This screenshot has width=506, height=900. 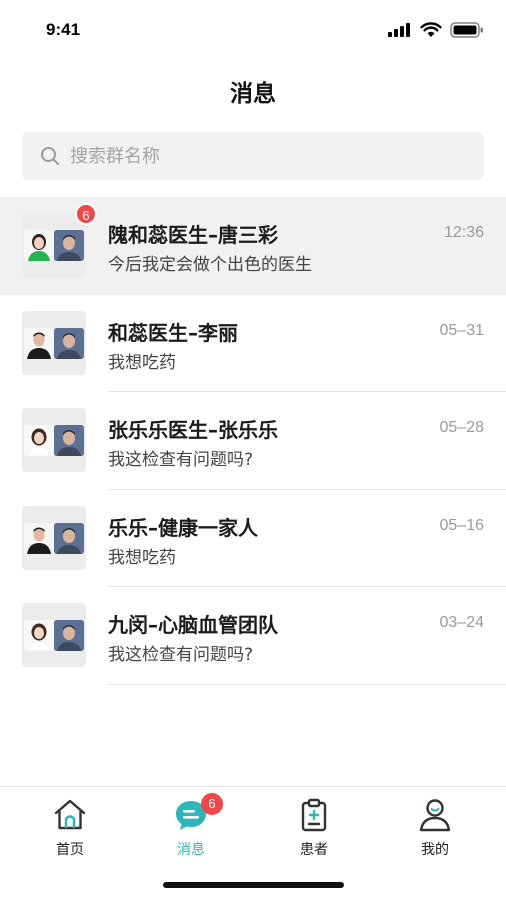 I want to click on tab-patients: 患者, so click(x=314, y=825).